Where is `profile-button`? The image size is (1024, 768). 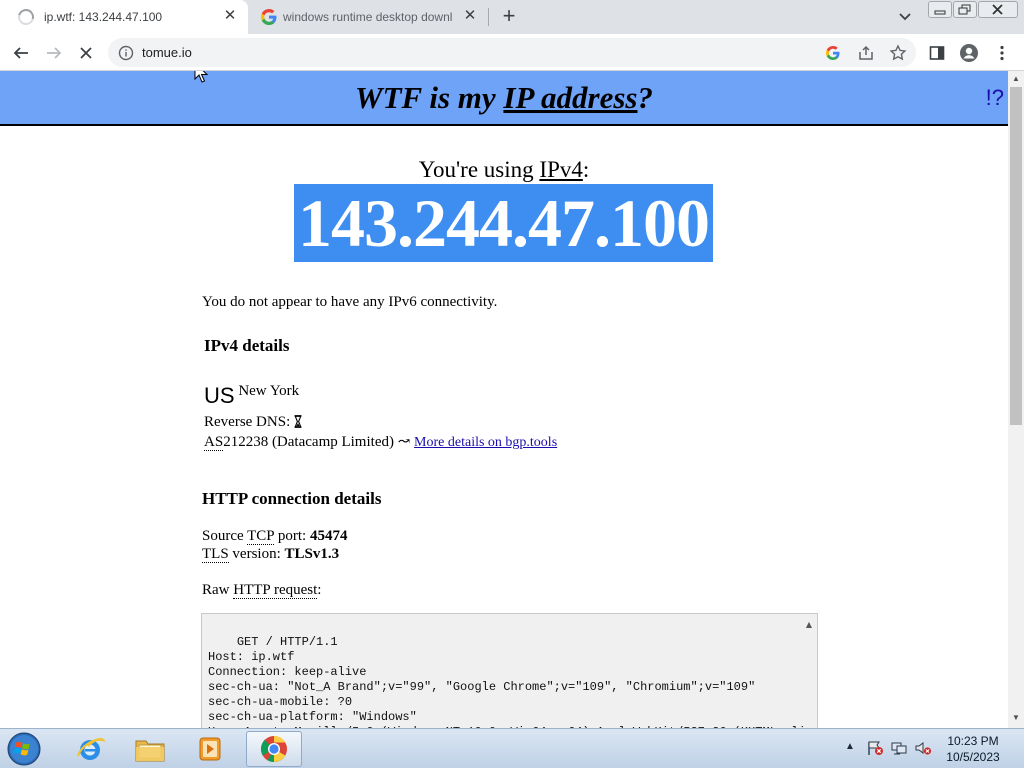 profile-button is located at coordinates (969, 53).